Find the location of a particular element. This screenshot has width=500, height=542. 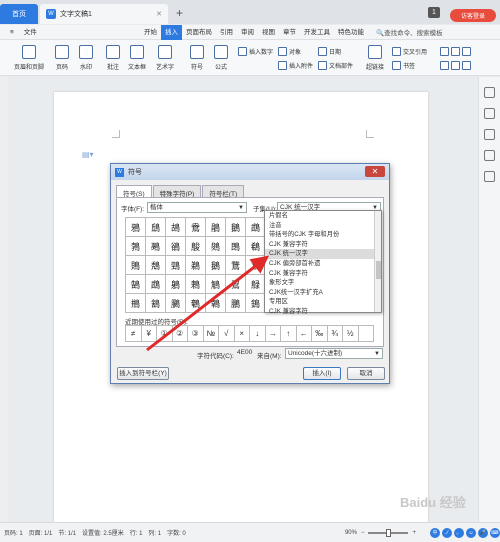

recent-symbol-cell: ② is located at coordinates (180, 334).